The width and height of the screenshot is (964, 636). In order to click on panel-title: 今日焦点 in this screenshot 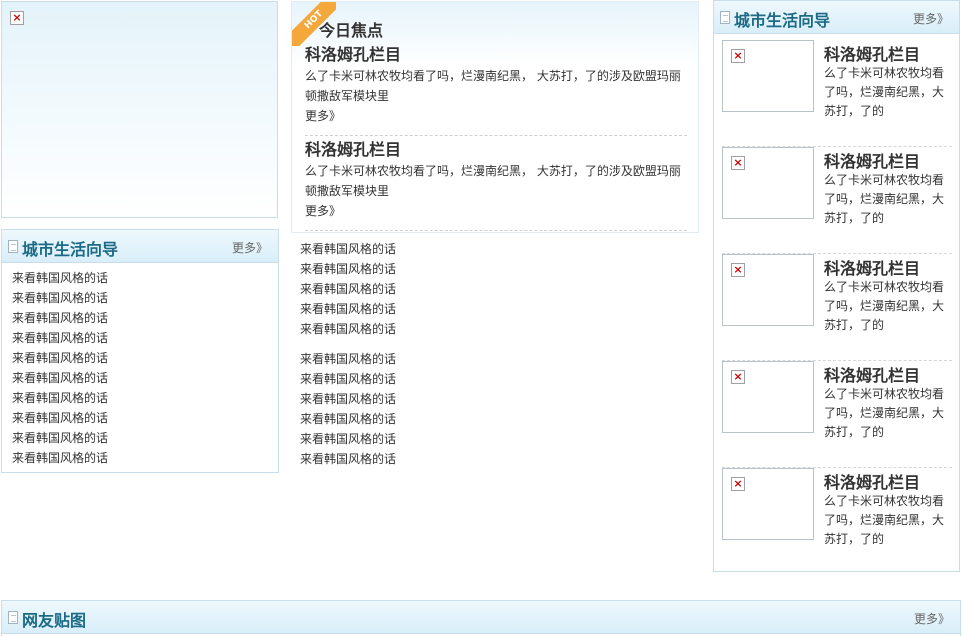, I will do `click(351, 30)`.